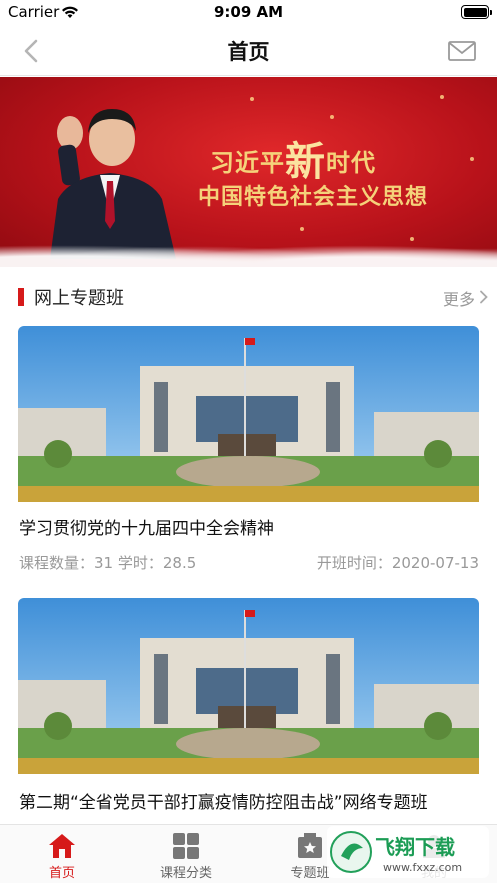 This screenshot has width=497, height=883. I want to click on course-title: 学习贯彻党的十九届四中全会精神, so click(248, 526).